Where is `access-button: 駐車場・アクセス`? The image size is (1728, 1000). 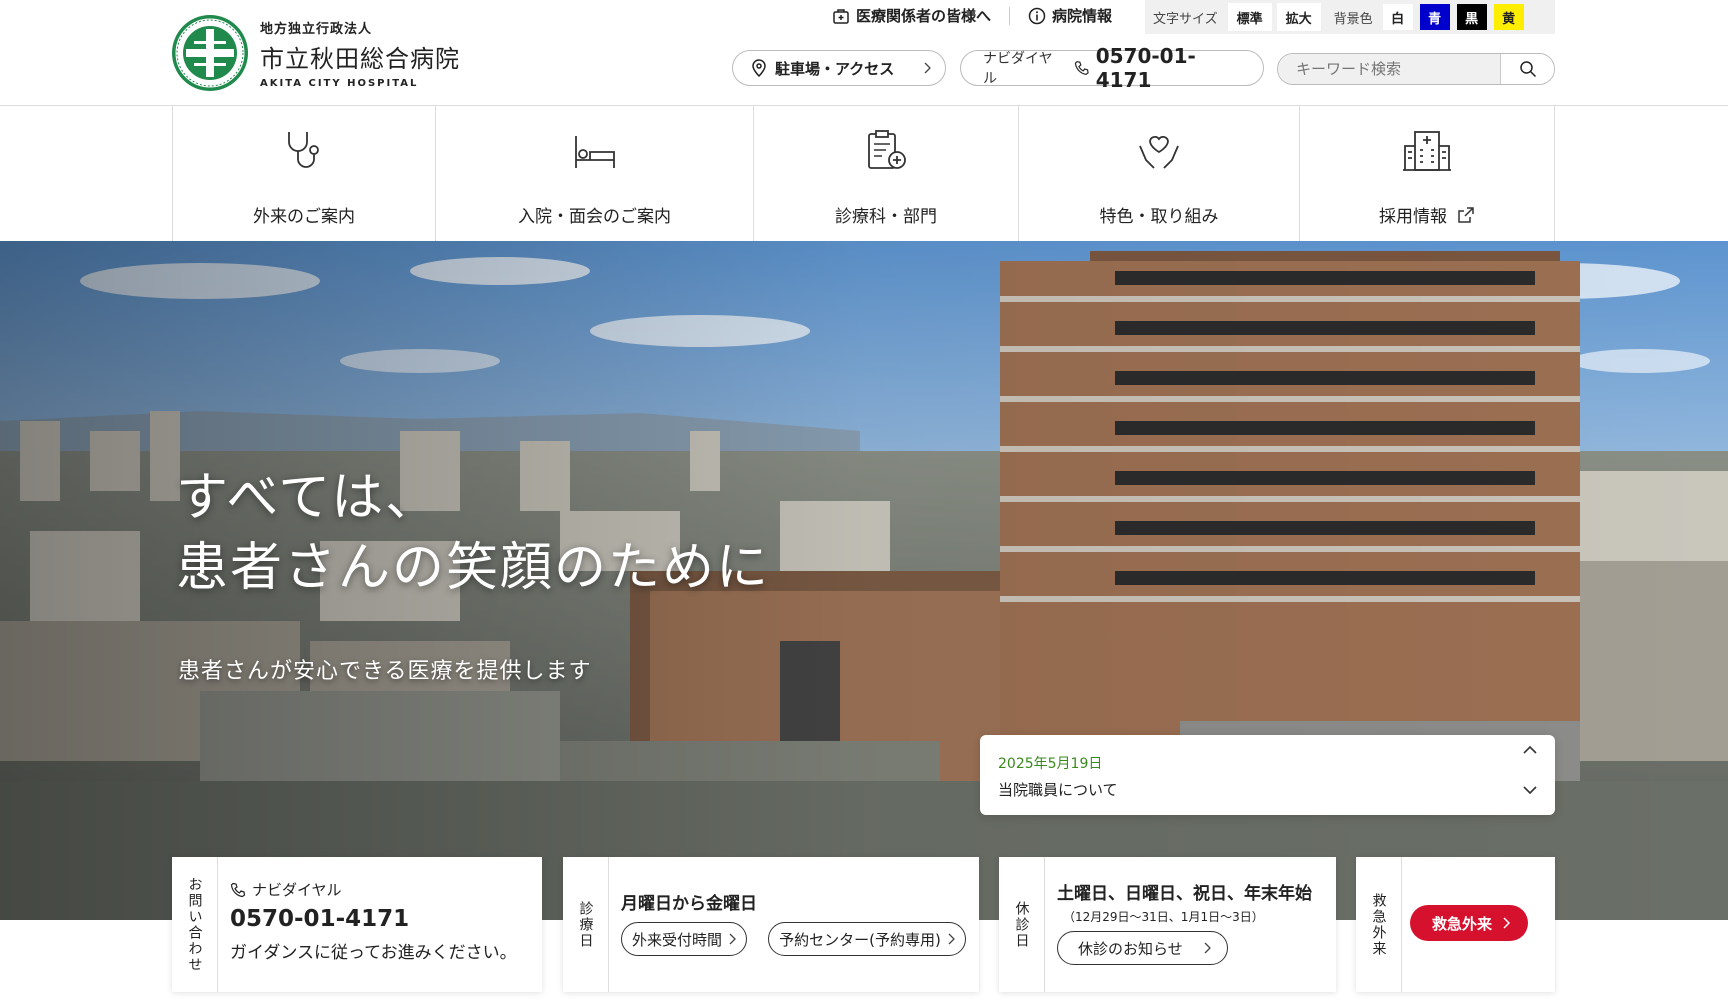 access-button: 駐車場・アクセス is located at coordinates (839, 68).